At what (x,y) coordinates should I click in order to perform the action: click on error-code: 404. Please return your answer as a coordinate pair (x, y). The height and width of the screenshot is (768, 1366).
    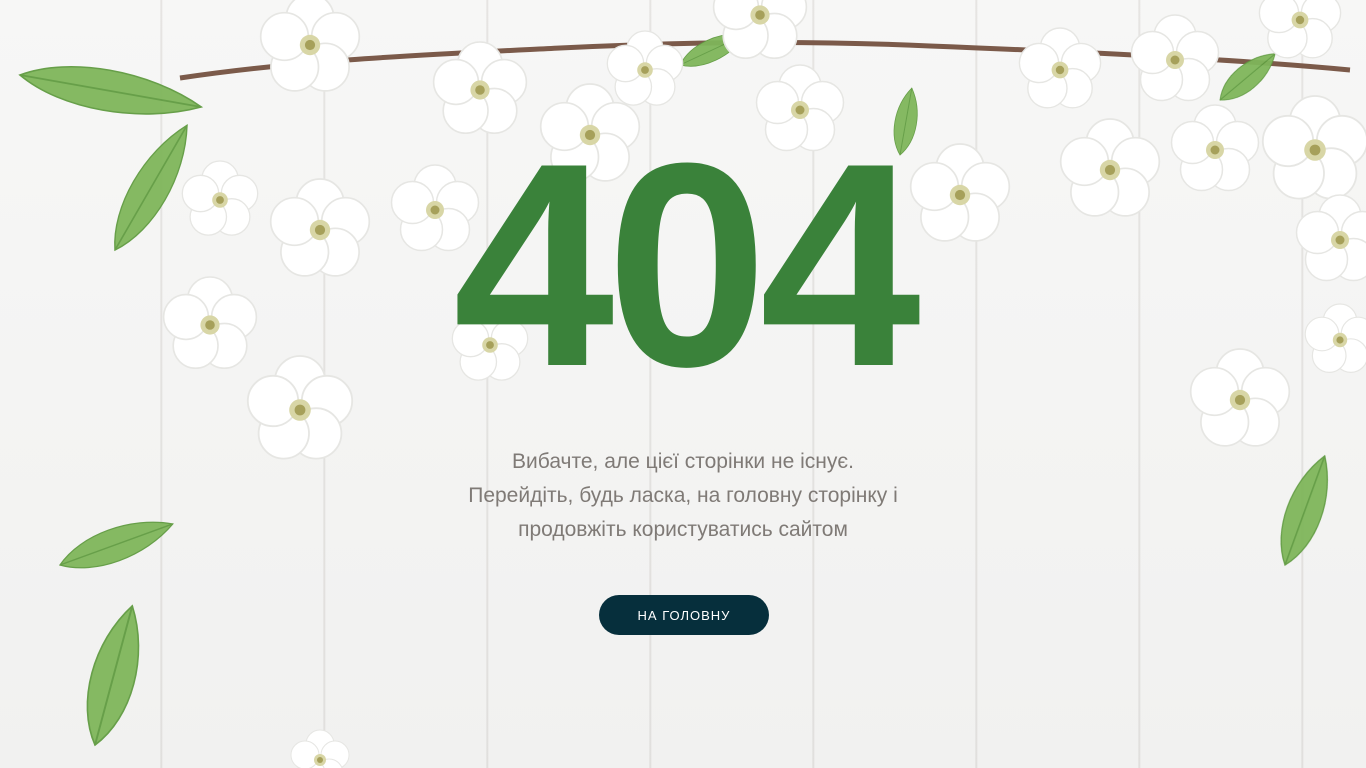
    Looking at the image, I should click on (687, 265).